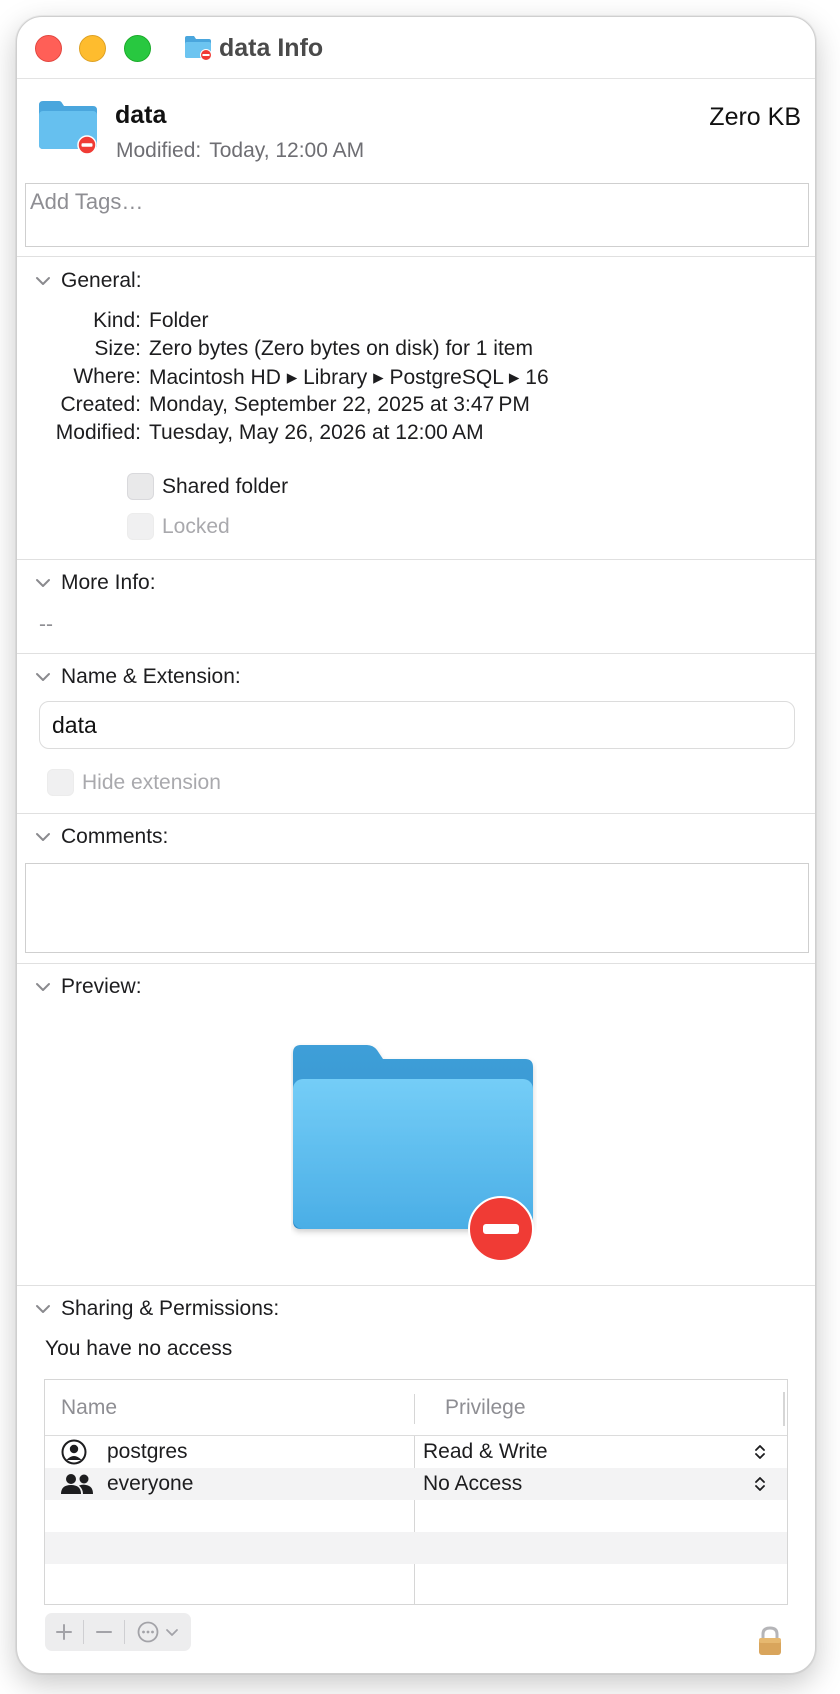 The image size is (840, 1694). I want to click on comments-label: Comments:, so click(115, 836).